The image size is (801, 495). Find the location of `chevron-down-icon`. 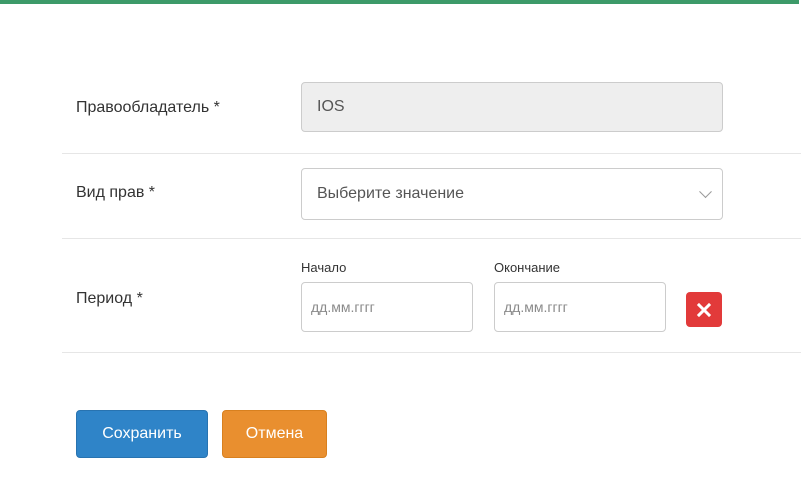

chevron-down-icon is located at coordinates (705, 192).